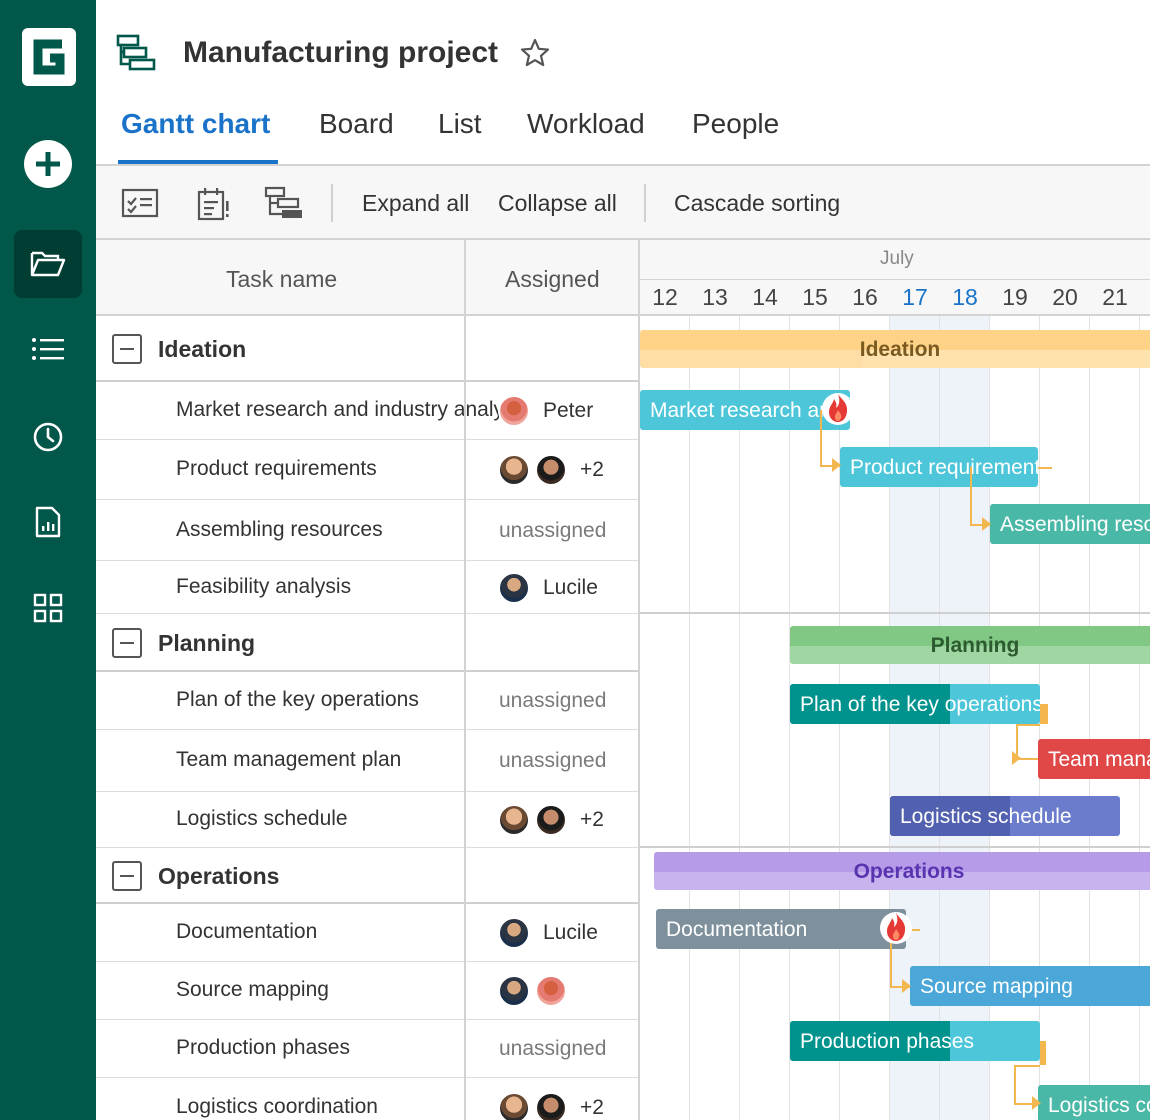 The width and height of the screenshot is (1150, 1120). What do you see at coordinates (1030, 986) in the screenshot?
I see `task-bar-source-mapping: Source mapping` at bounding box center [1030, 986].